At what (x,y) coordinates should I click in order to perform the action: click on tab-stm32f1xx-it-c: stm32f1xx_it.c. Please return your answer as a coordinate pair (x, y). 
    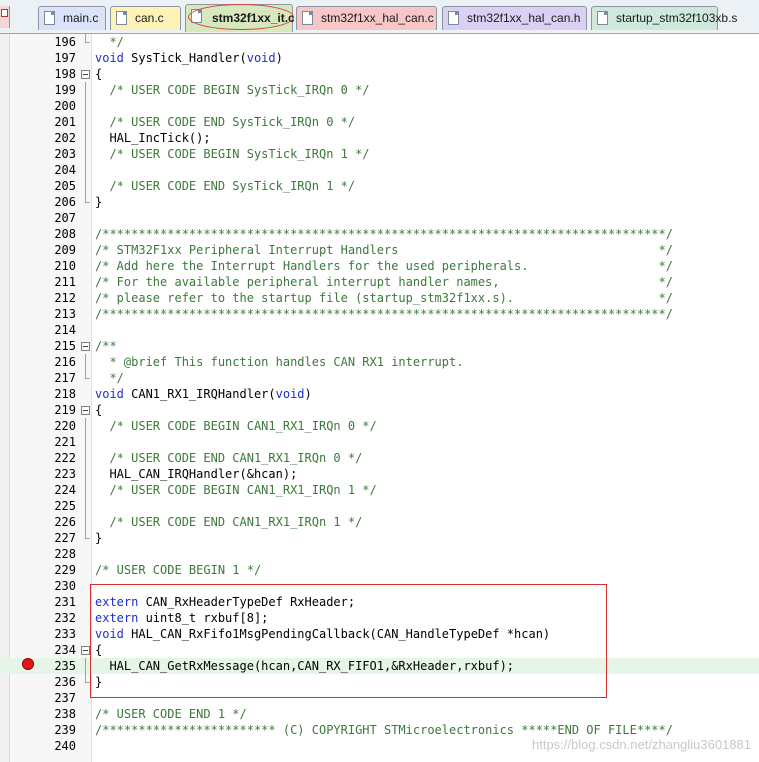
    Looking at the image, I should click on (240, 18).